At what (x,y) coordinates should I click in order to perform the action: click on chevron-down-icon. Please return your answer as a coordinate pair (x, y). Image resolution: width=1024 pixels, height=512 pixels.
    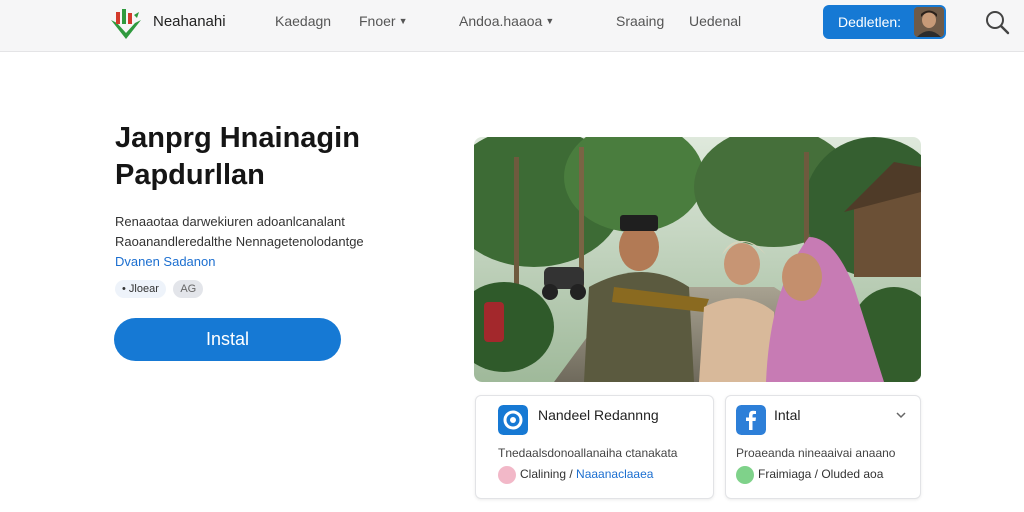
    Looking at the image, I should click on (901, 415).